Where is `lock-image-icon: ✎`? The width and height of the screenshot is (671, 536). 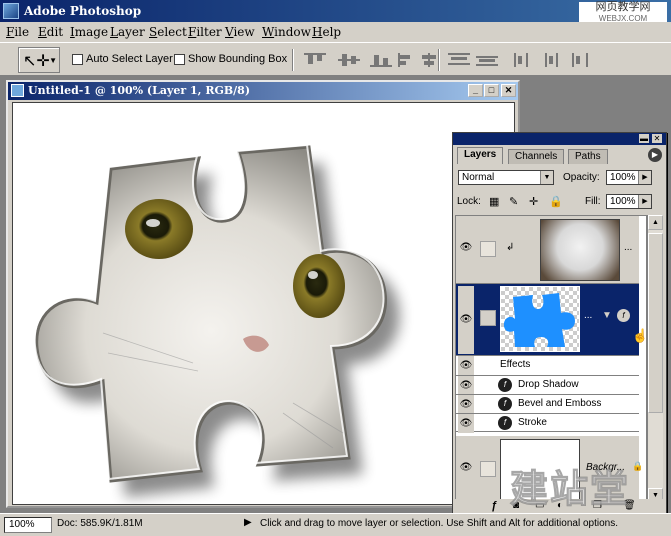 lock-image-icon: ✎ is located at coordinates (513, 201).